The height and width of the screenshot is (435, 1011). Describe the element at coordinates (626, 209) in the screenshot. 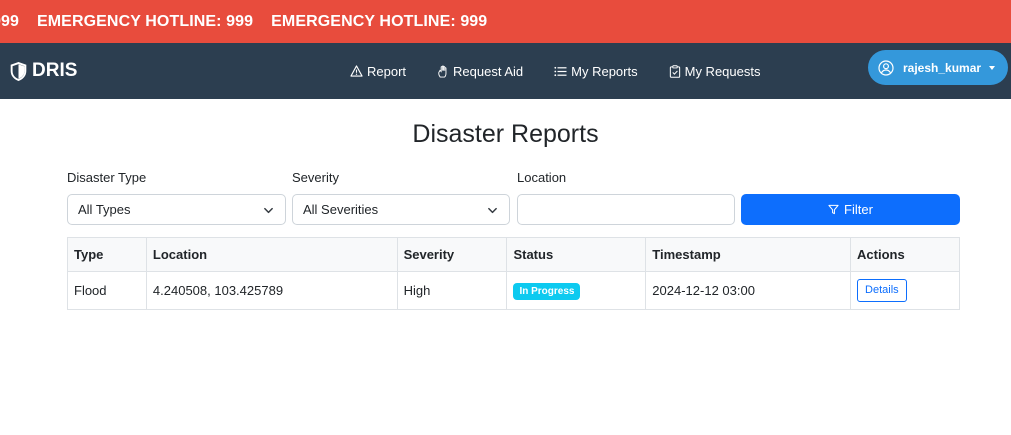

I see `location-input` at that location.